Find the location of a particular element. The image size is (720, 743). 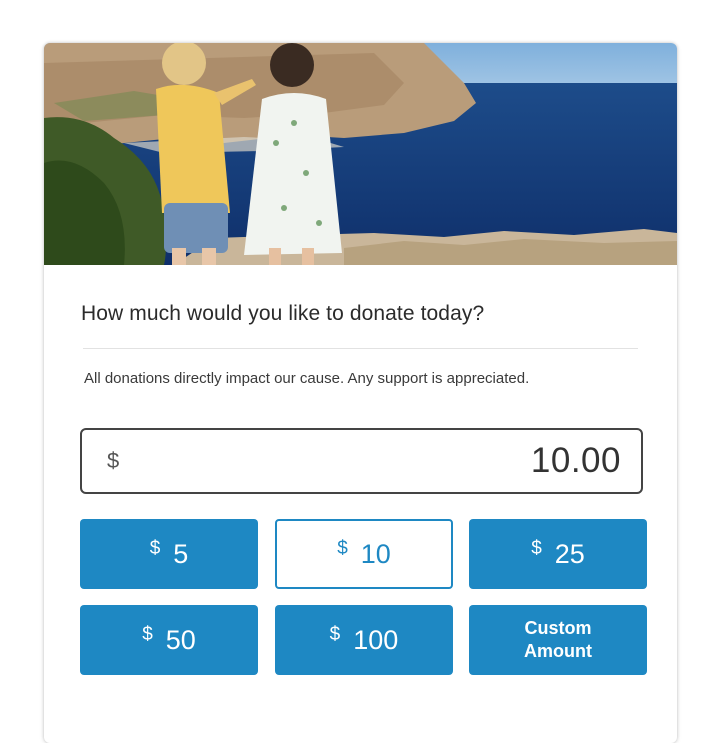

amount-currency-symbol: $ is located at coordinates (113, 460).